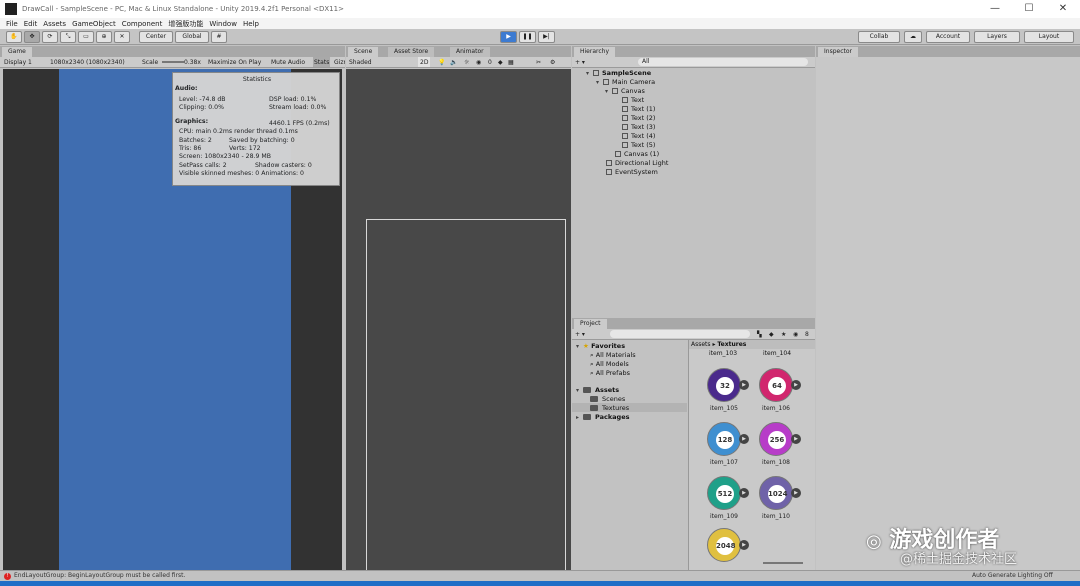  I want to click on texture-item: 512 ▶ item_109, so click(724, 506).